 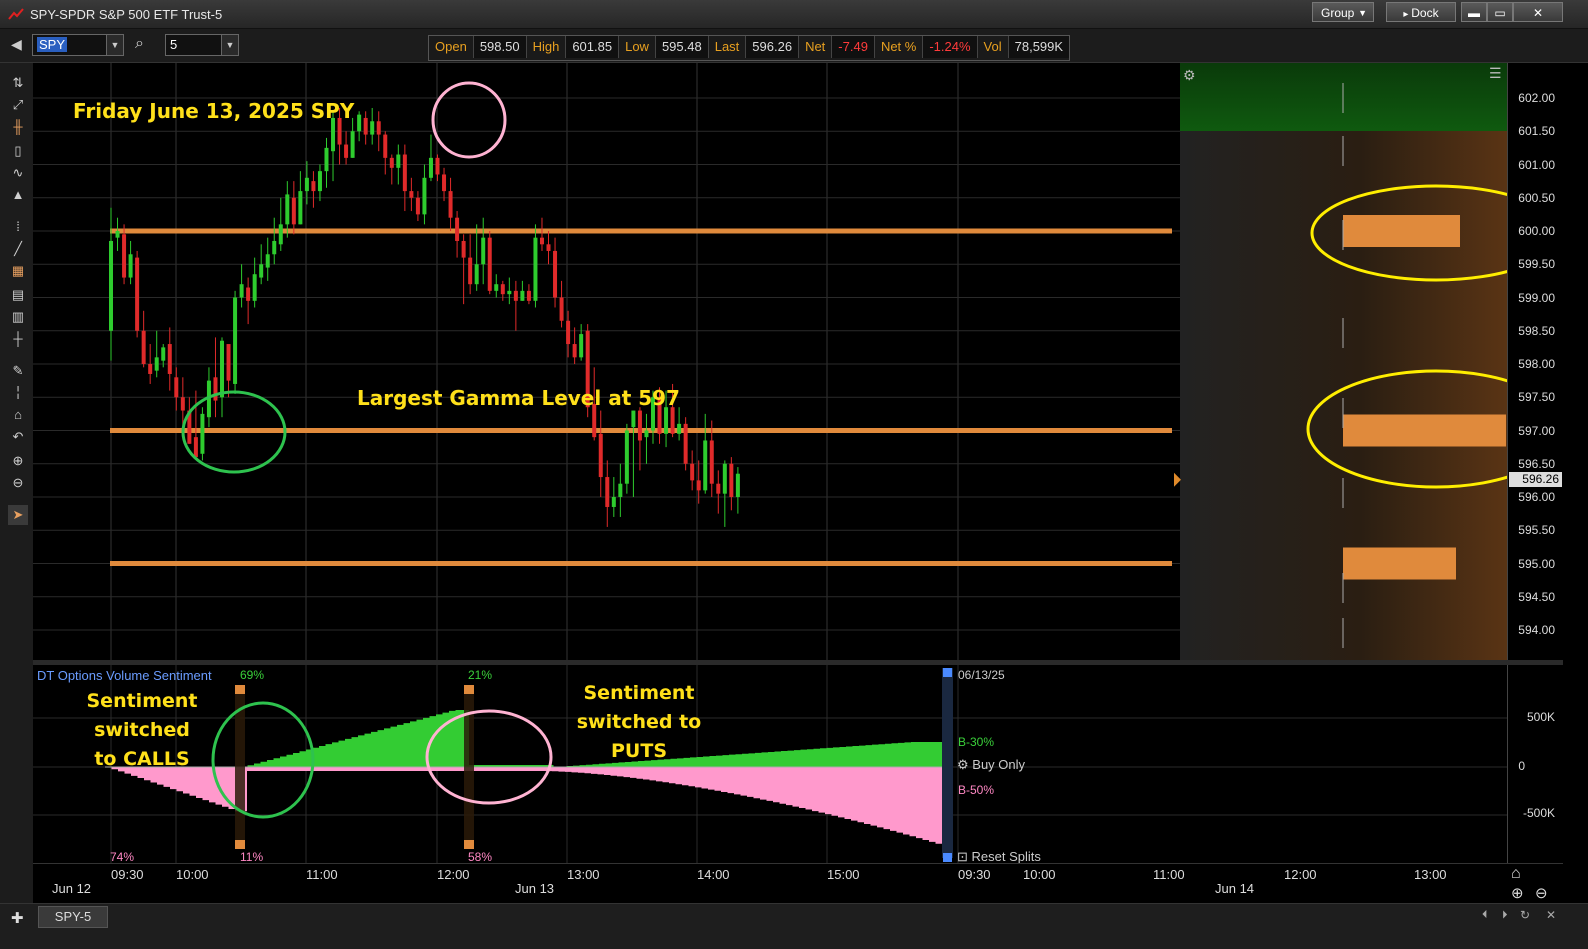 I want to click on price-scale-label: 595.00, so click(x=1536, y=563).